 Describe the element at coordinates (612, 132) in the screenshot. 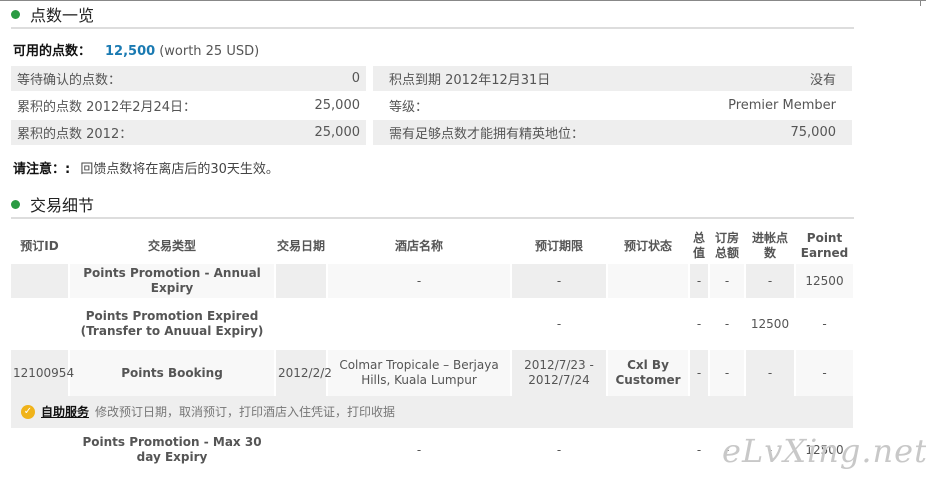

I see `summary-row-elite-required: 需有足够点数才能拥有精英地位： 75,000` at that location.